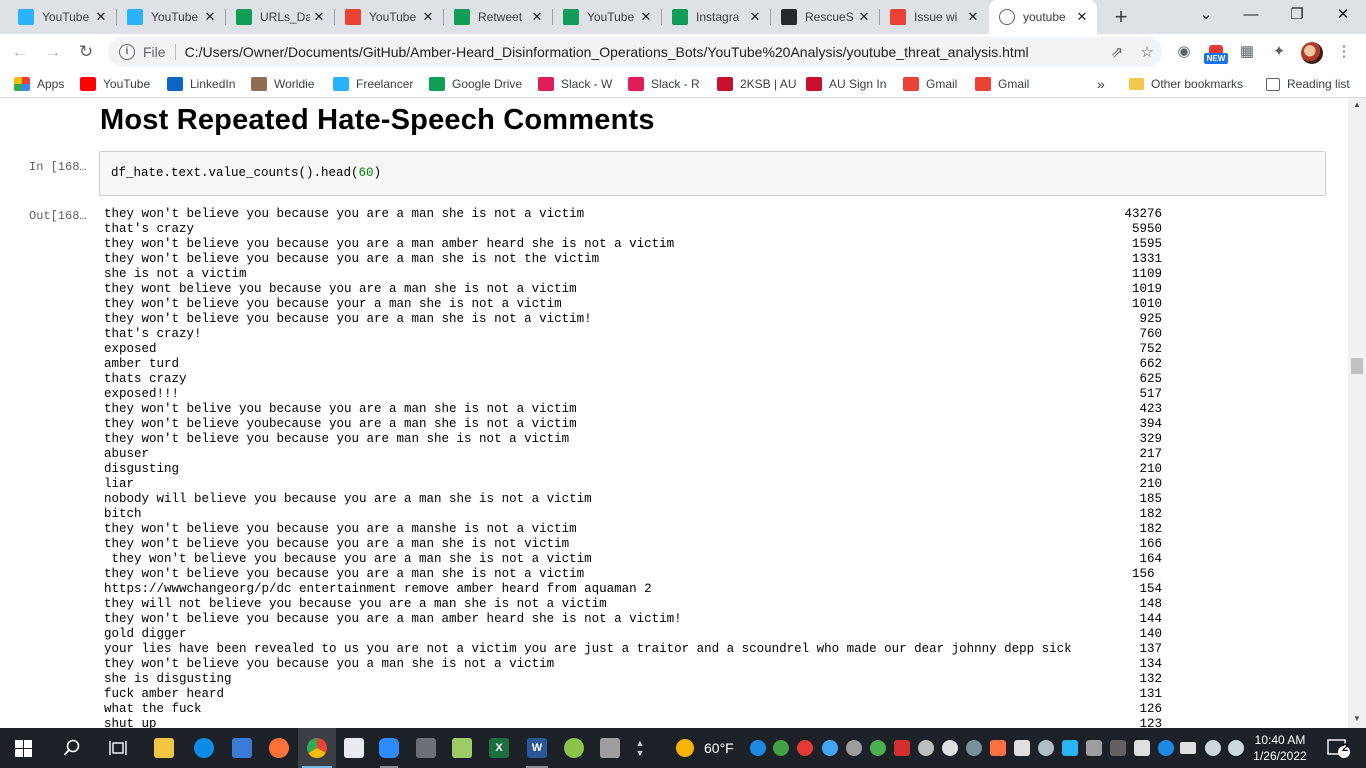 The width and height of the screenshot is (1366, 768). Describe the element at coordinates (354, 748) in the screenshot. I see `taskbar-paint` at that location.